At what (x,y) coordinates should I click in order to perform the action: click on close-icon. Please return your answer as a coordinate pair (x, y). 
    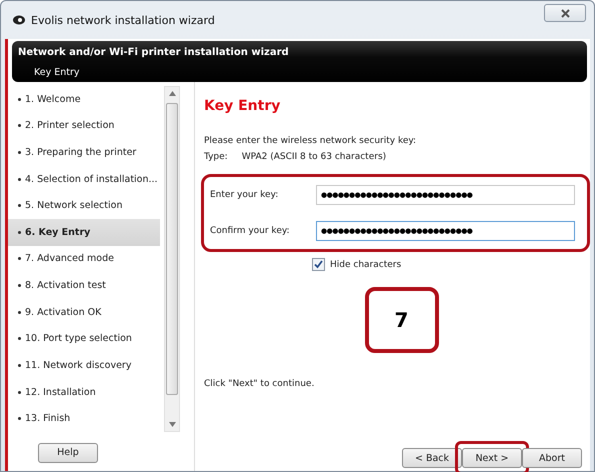
    Looking at the image, I should click on (565, 13).